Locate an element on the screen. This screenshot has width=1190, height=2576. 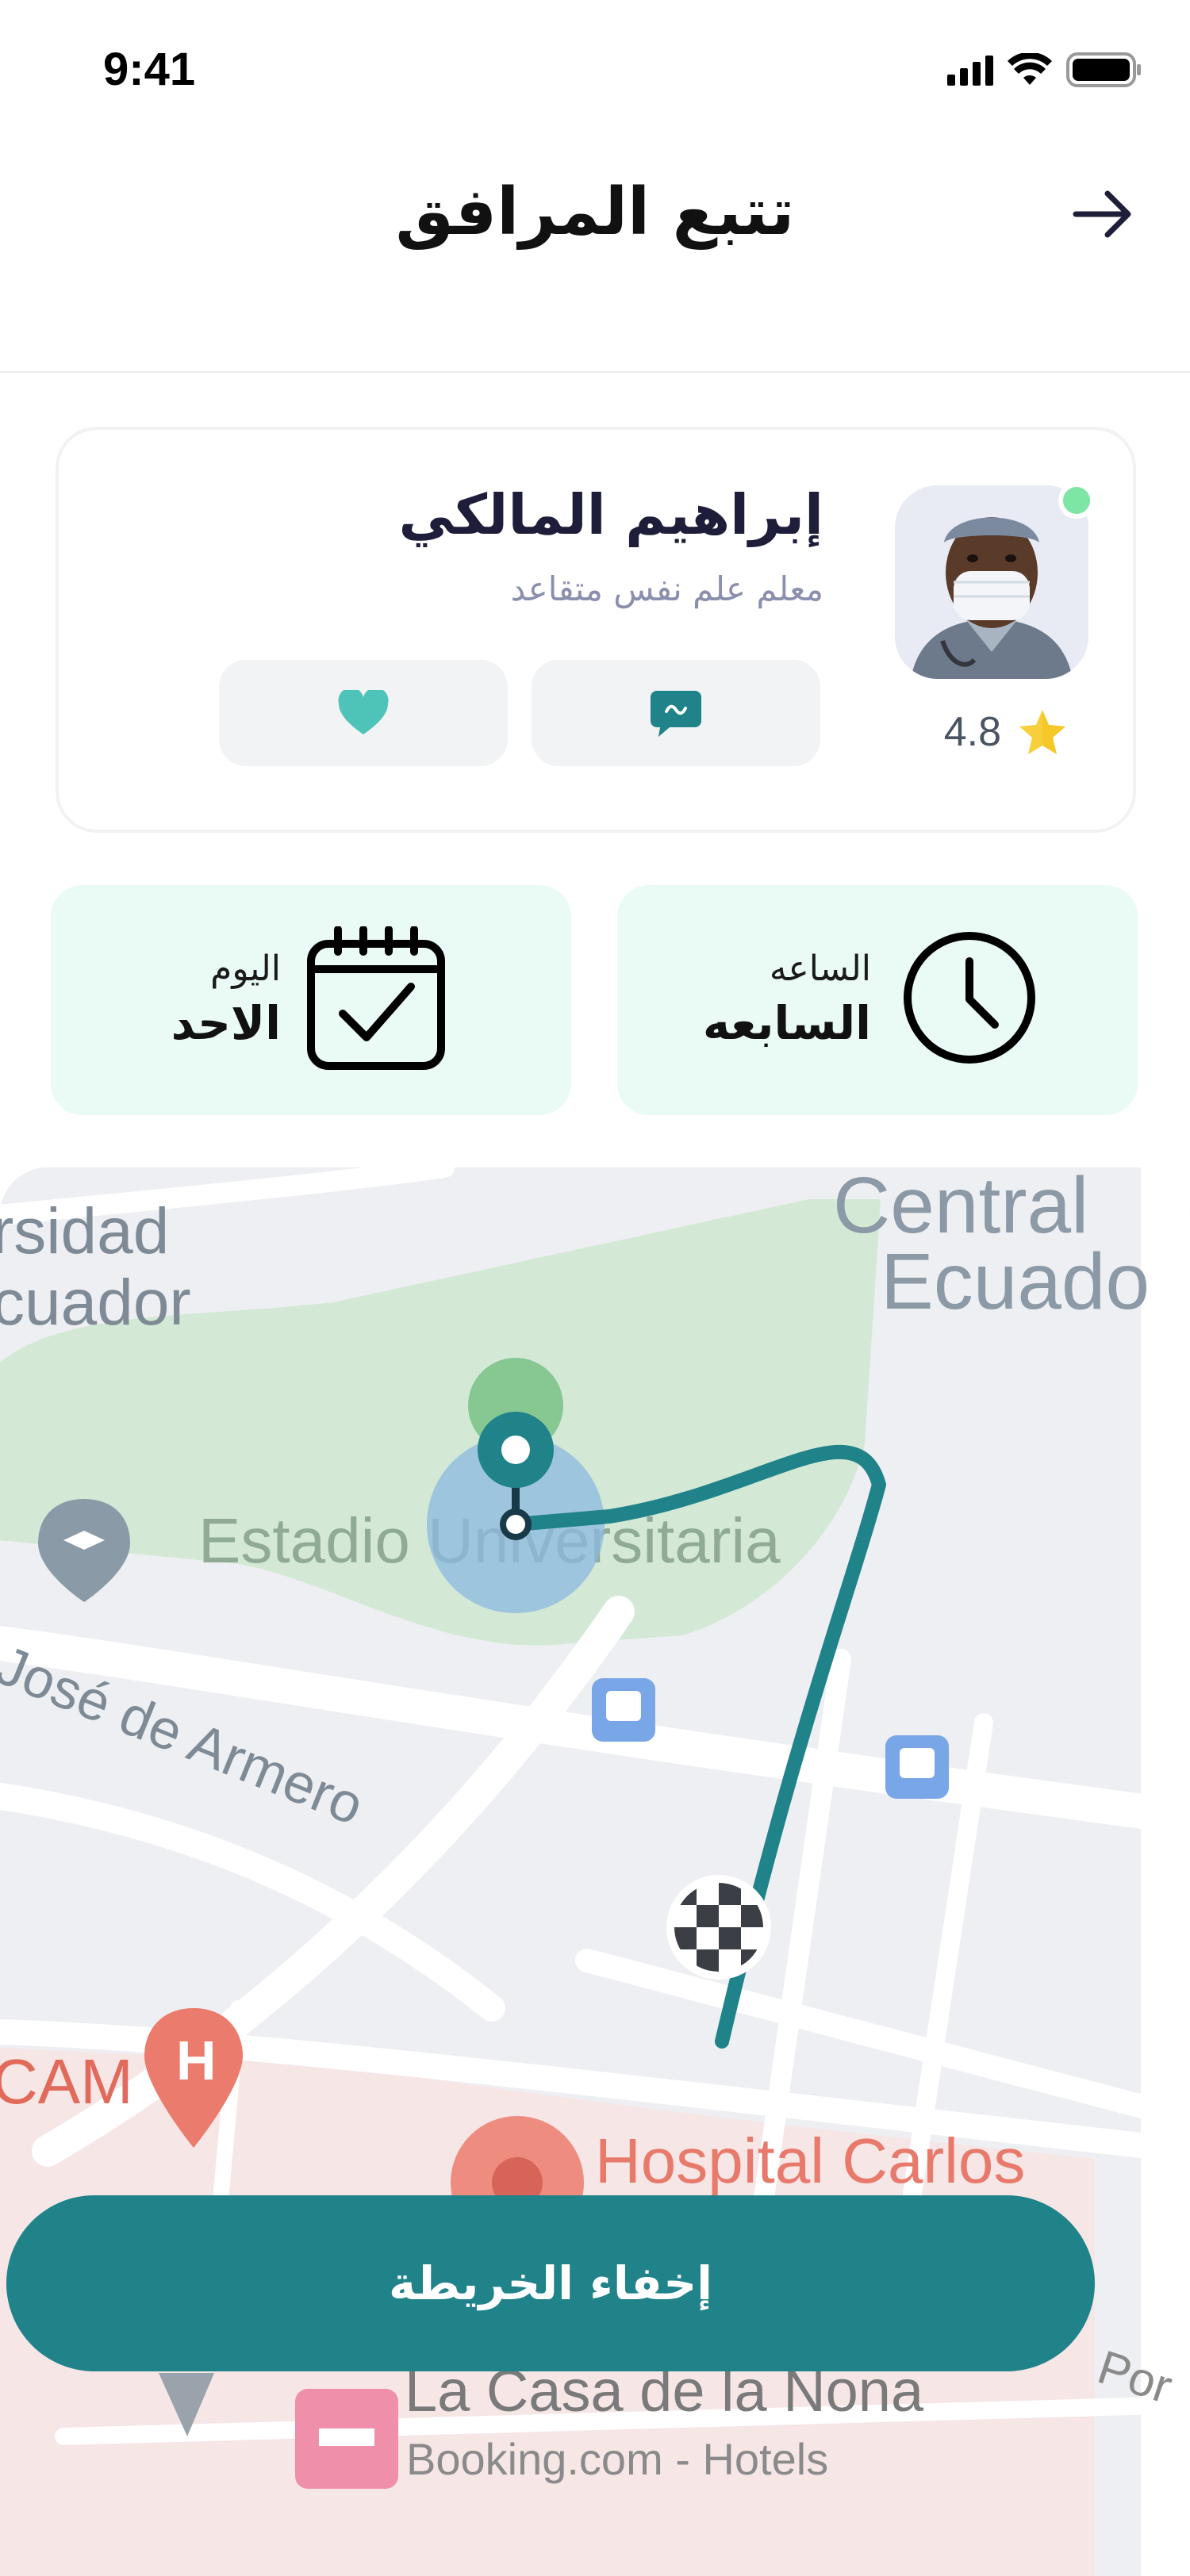
day-tile: اليوم الاحد is located at coordinates (311, 1000).